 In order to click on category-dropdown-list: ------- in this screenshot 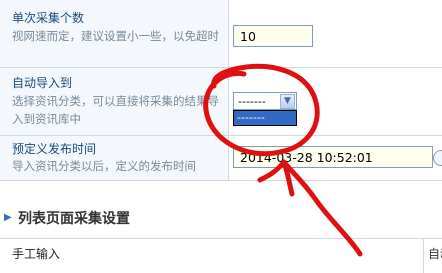, I will do `click(265, 118)`.